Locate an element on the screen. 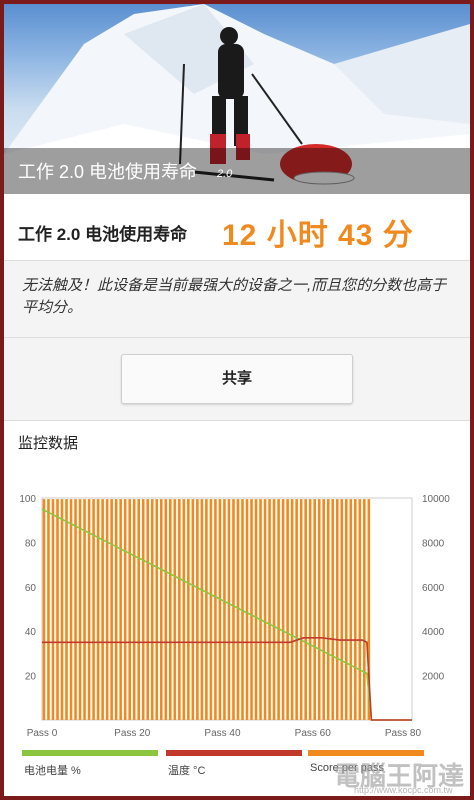 The width and height of the screenshot is (474, 800). x-tick-label: Pass 40 is located at coordinates (222, 733).